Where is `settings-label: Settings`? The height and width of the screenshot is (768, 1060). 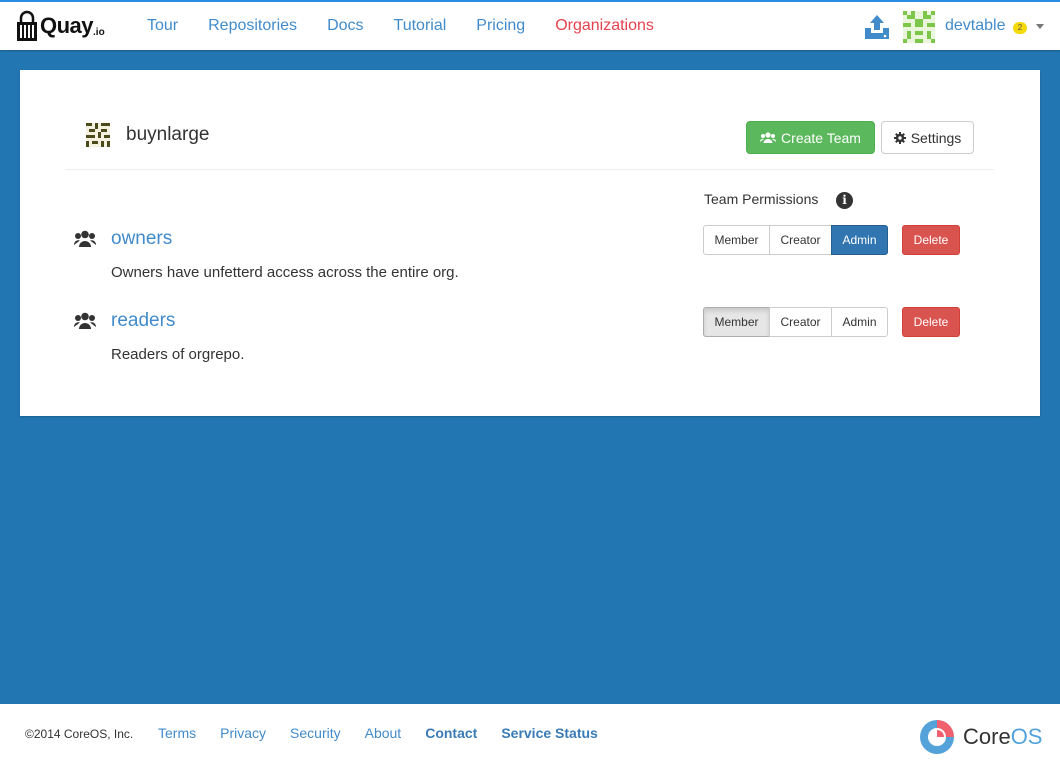
settings-label: Settings is located at coordinates (936, 137).